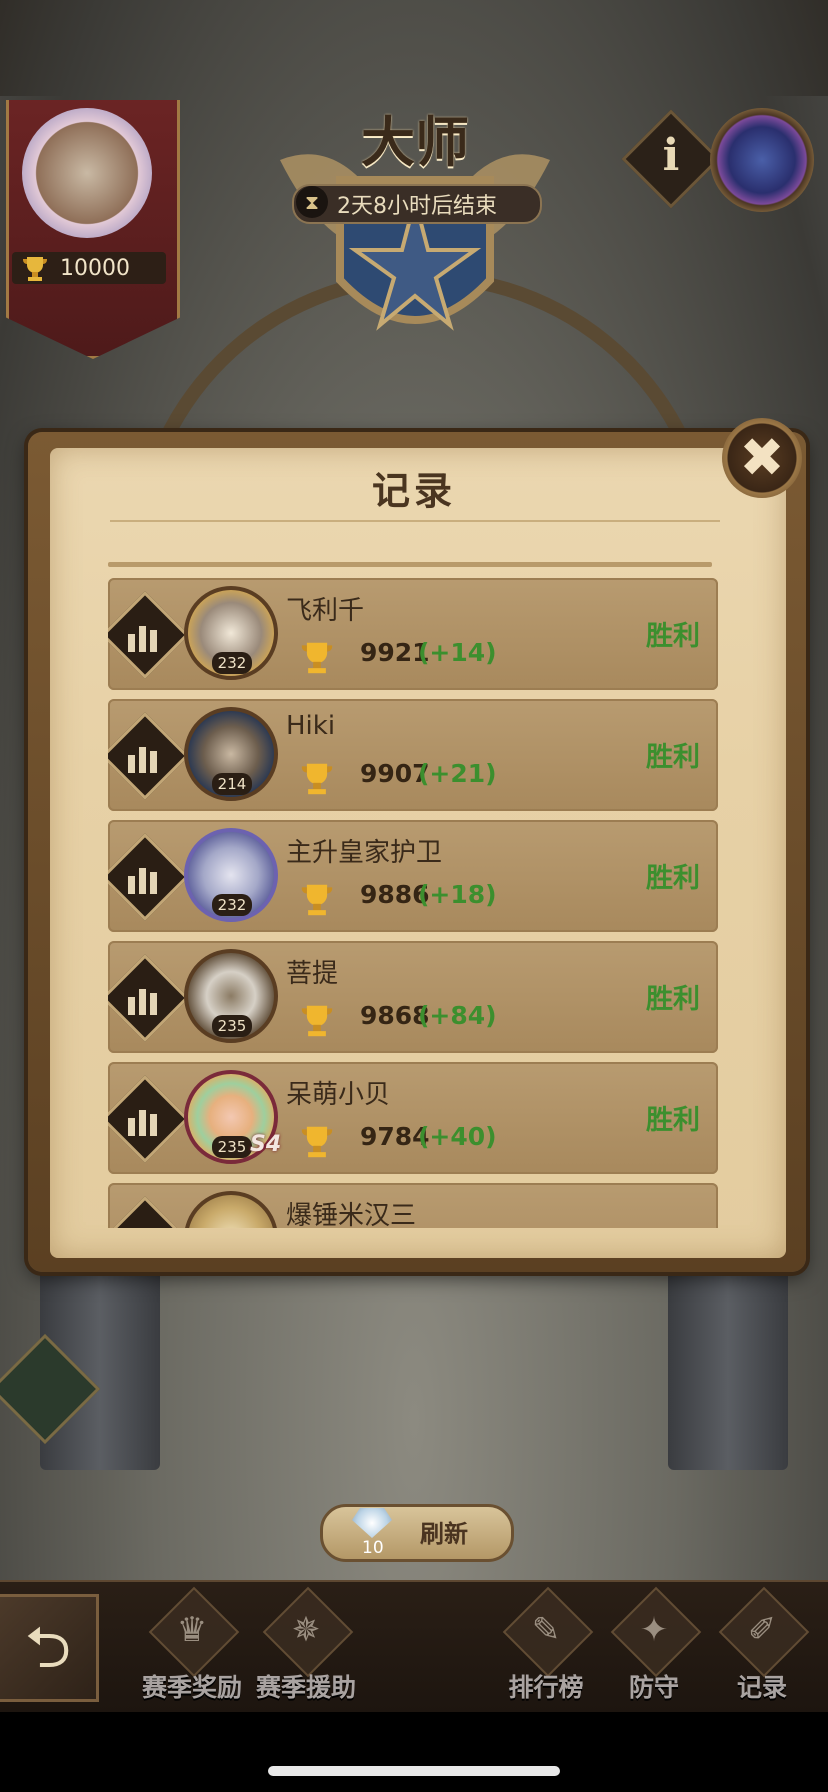  What do you see at coordinates (413, 634) in the screenshot?
I see `record-row: 232 飞利千 9921 (+14) 胜利` at bounding box center [413, 634].